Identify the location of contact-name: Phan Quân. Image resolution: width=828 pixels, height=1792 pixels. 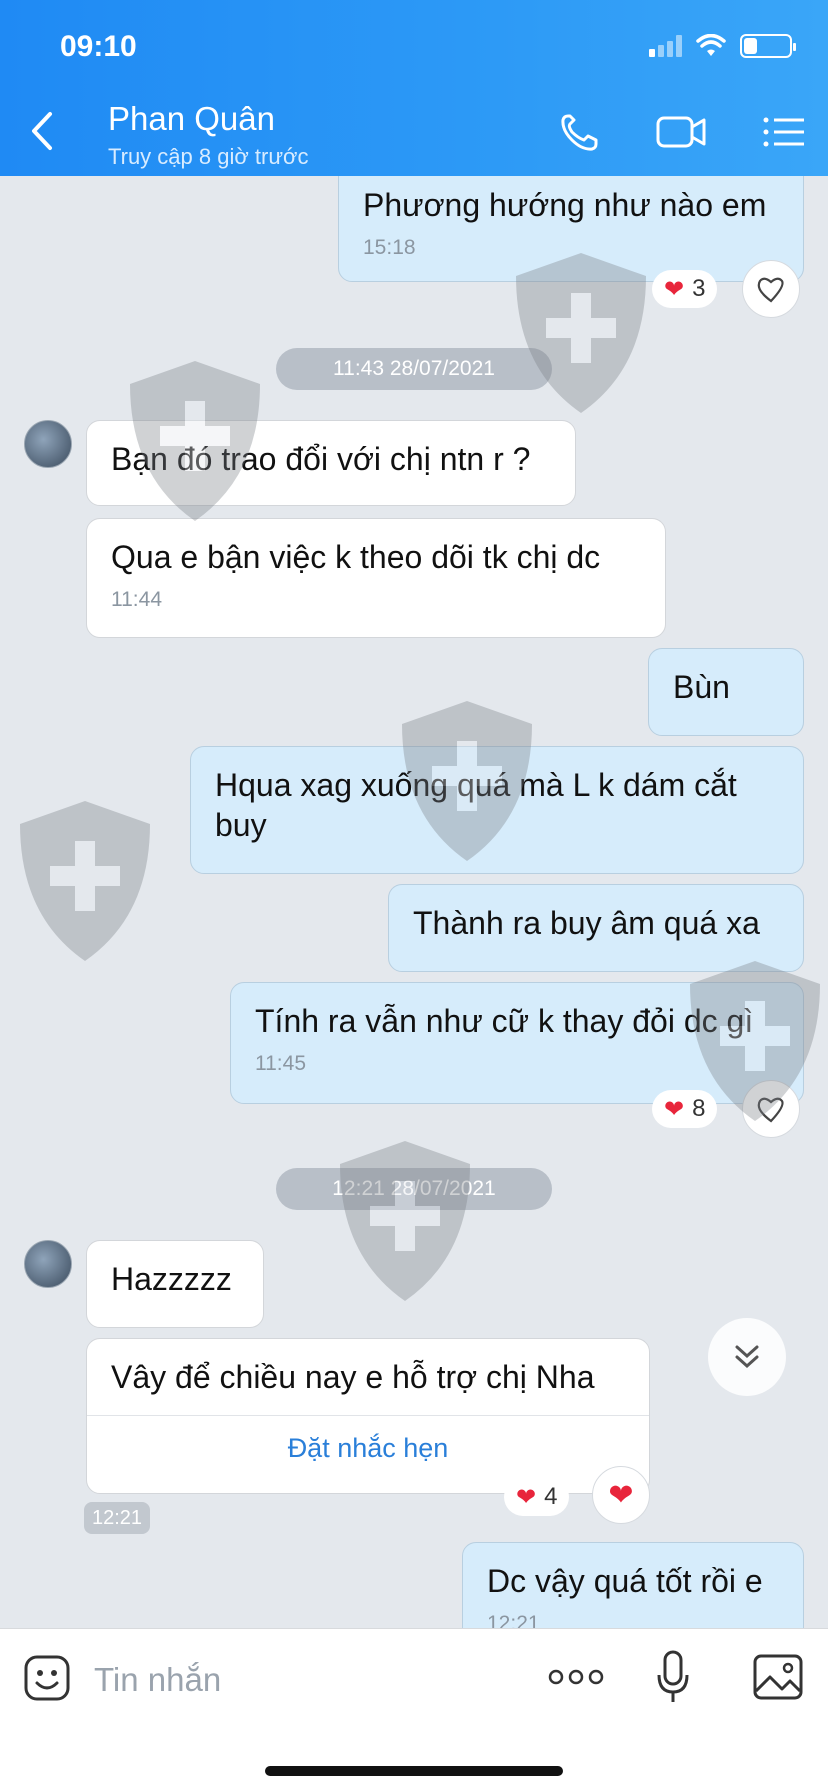
(191, 119).